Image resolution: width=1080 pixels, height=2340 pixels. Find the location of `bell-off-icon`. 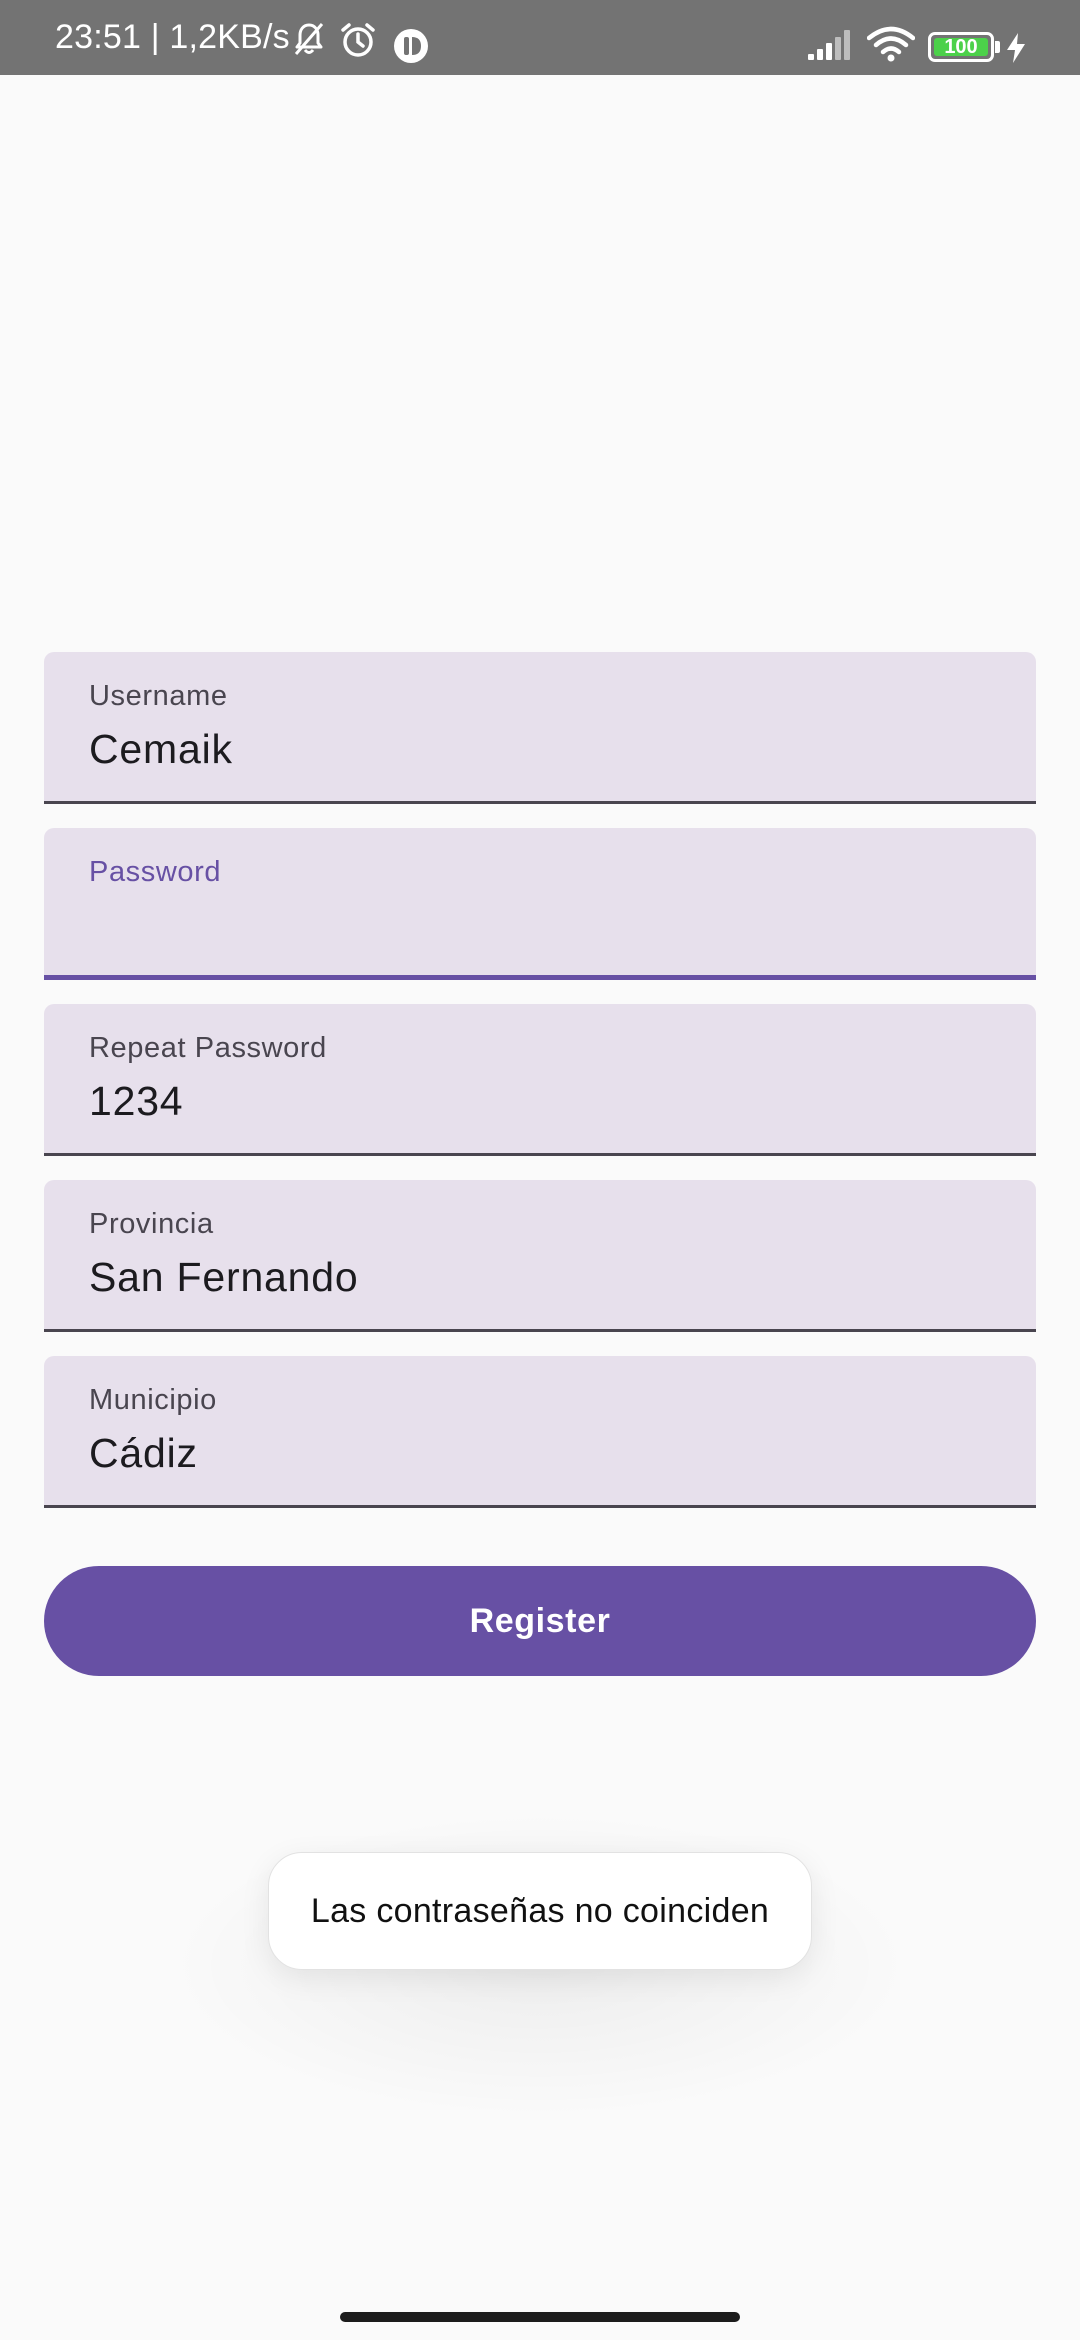

bell-off-icon is located at coordinates (309, 39).